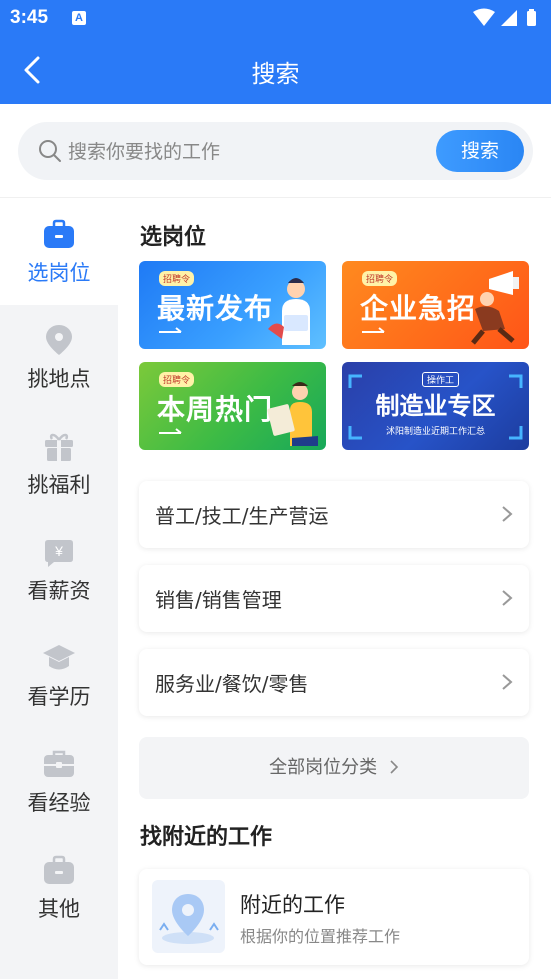 This screenshot has width=551, height=979. What do you see at coordinates (495, 308) in the screenshot?
I see `megaphone-person-illustration` at bounding box center [495, 308].